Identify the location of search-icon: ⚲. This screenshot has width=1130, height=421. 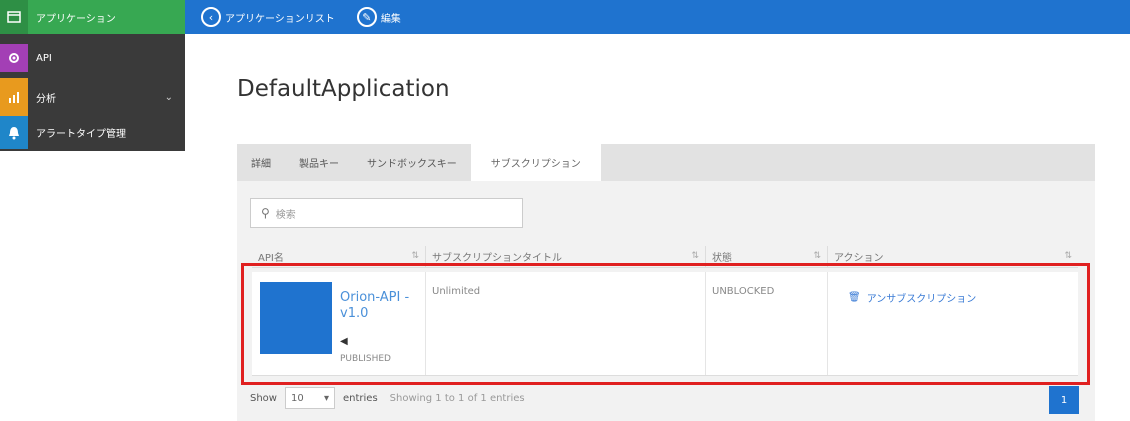
(265, 213).